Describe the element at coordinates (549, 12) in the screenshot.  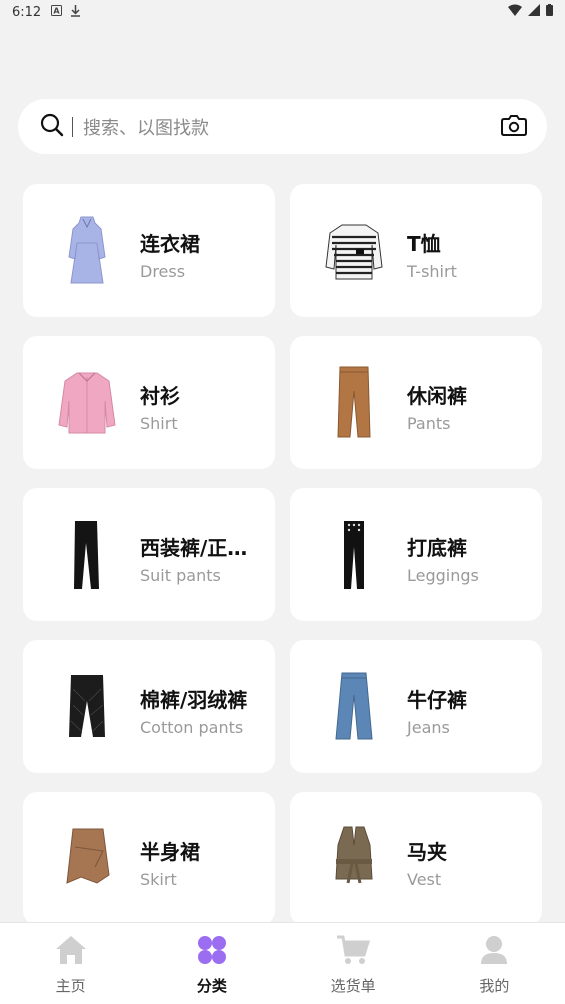
I see `battery-icon` at that location.